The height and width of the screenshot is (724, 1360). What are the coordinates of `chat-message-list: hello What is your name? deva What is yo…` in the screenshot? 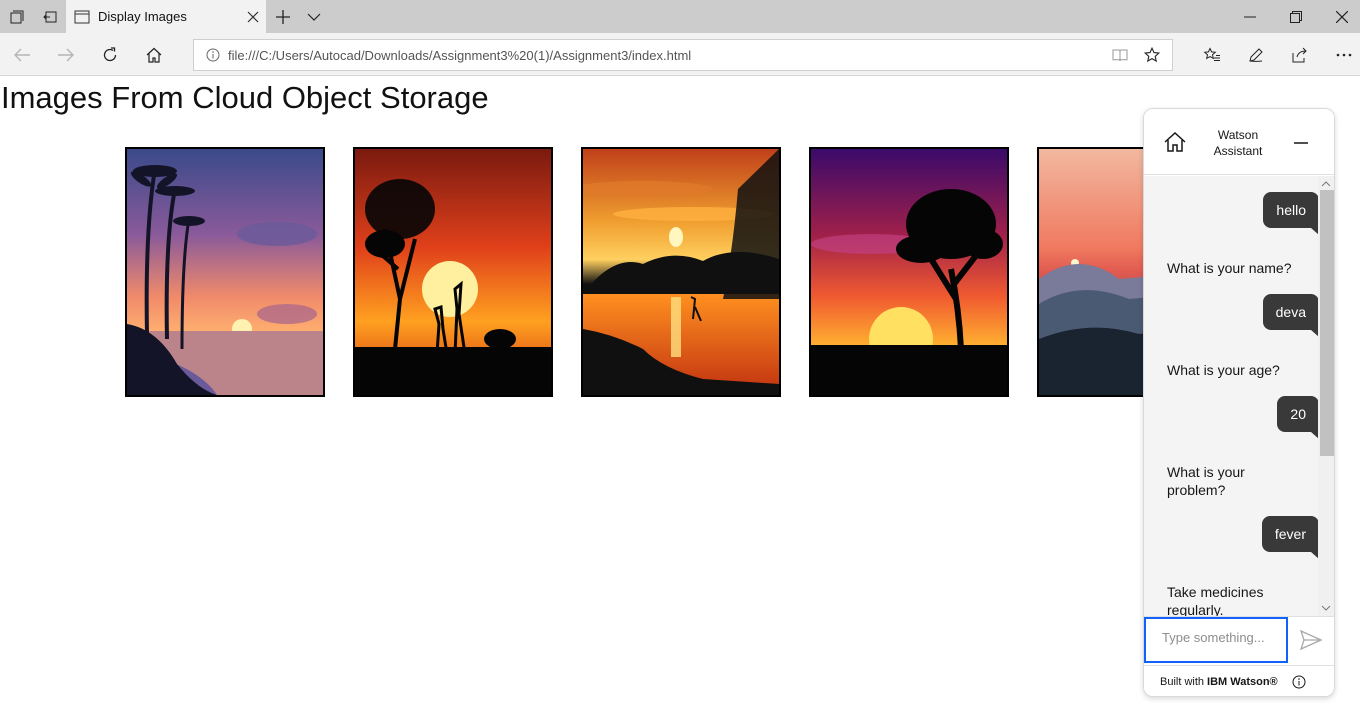 It's located at (1239, 396).